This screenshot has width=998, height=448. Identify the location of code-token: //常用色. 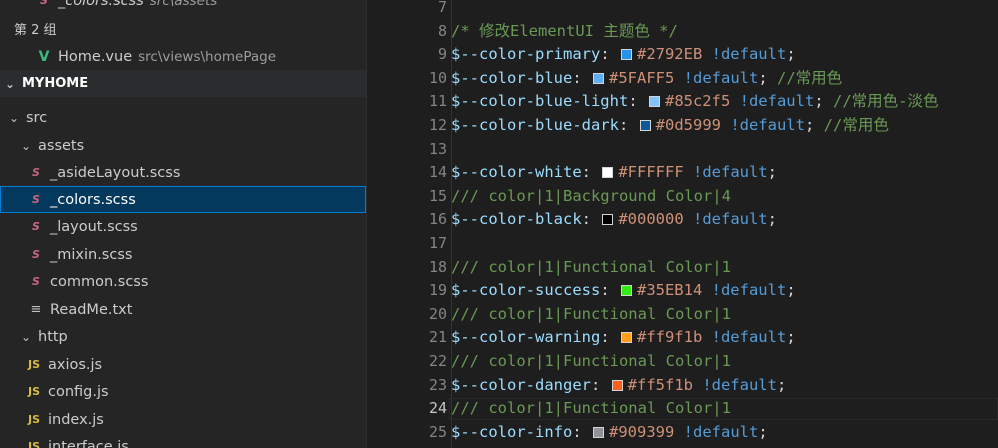
(856, 125).